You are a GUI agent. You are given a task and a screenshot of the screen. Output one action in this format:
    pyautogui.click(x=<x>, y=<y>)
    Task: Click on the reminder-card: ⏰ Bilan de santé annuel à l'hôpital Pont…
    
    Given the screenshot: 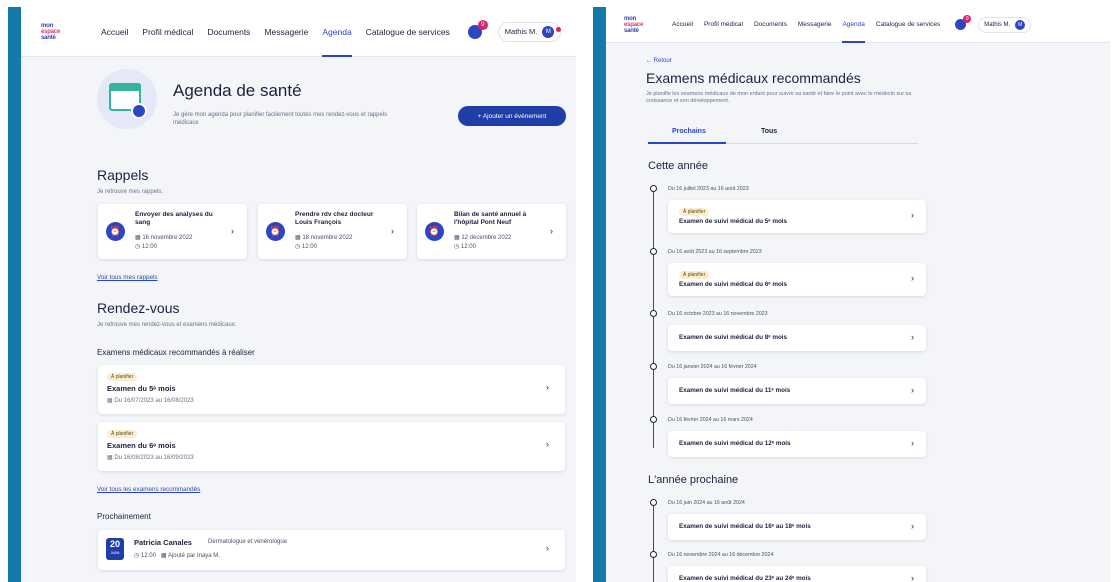 What is the action you would take?
    pyautogui.click(x=491, y=231)
    